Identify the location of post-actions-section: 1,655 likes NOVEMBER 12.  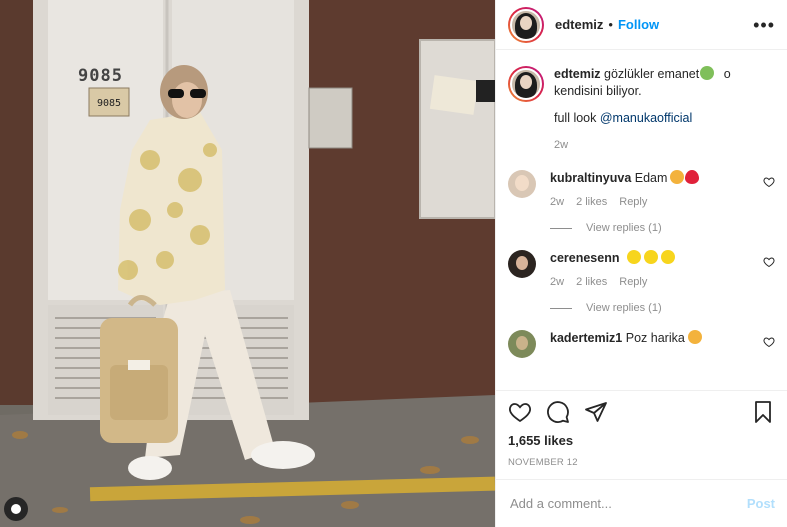
(641, 434).